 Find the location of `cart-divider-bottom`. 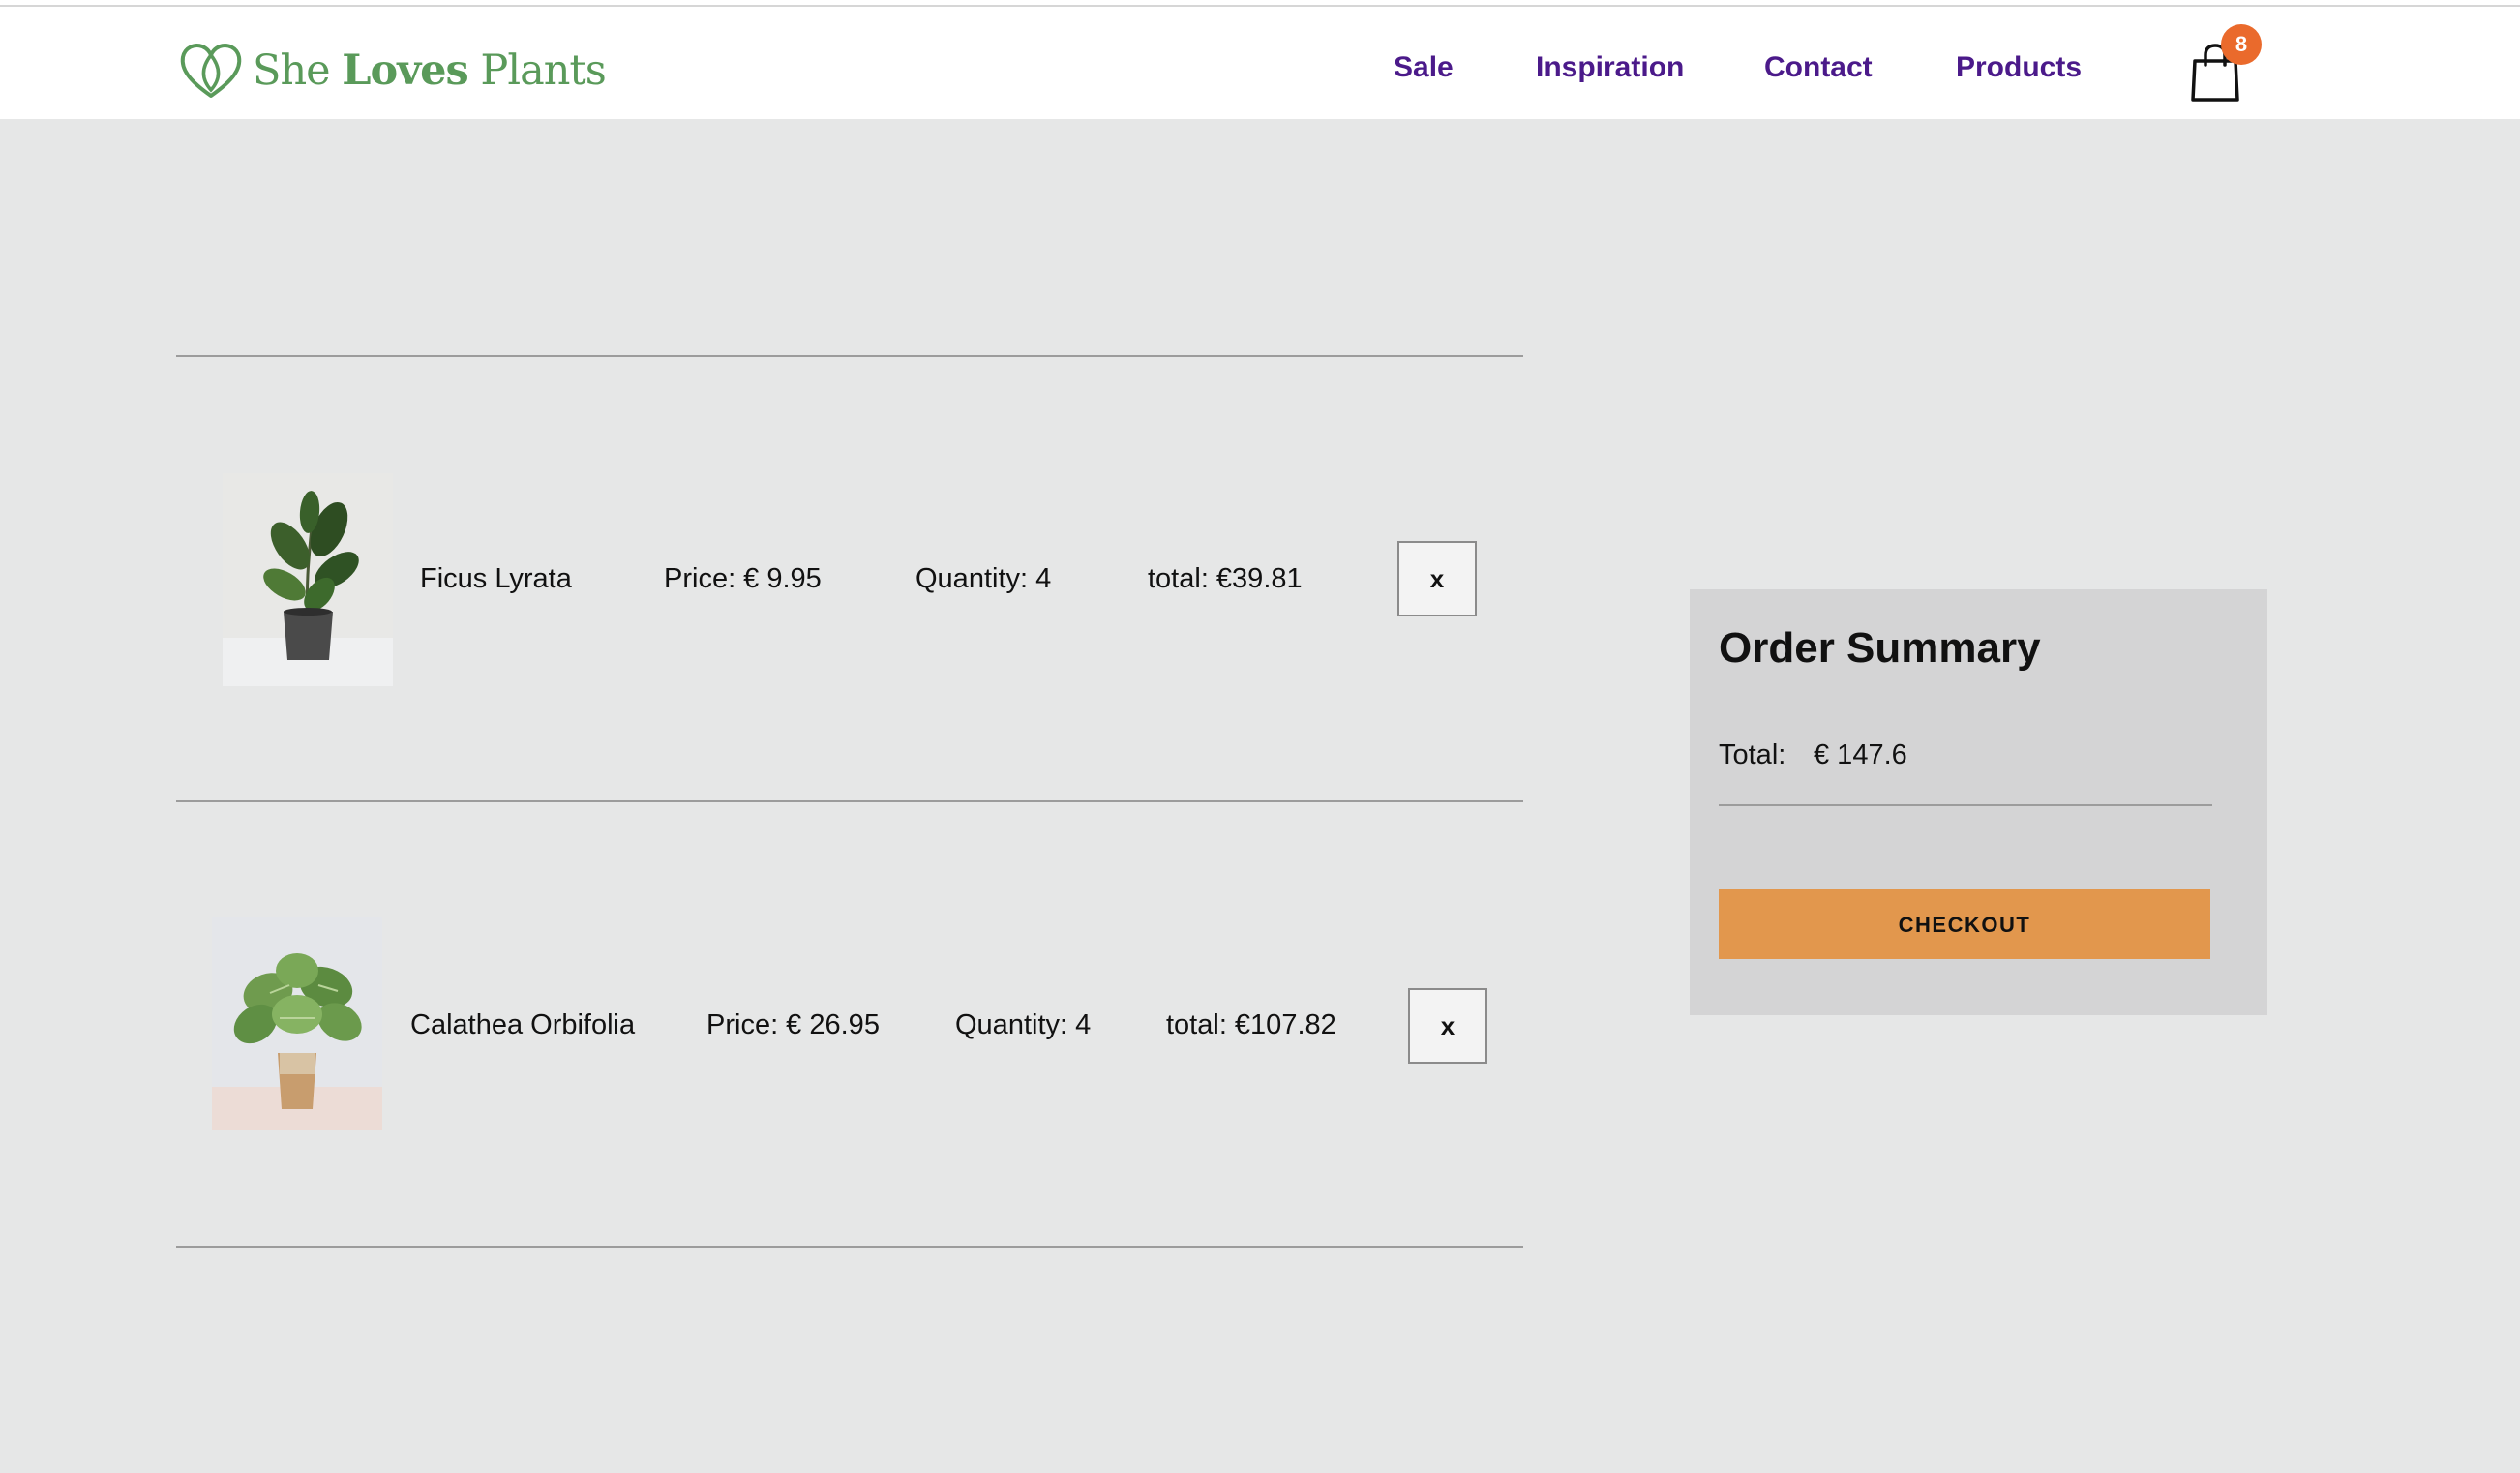

cart-divider-bottom is located at coordinates (850, 1247).